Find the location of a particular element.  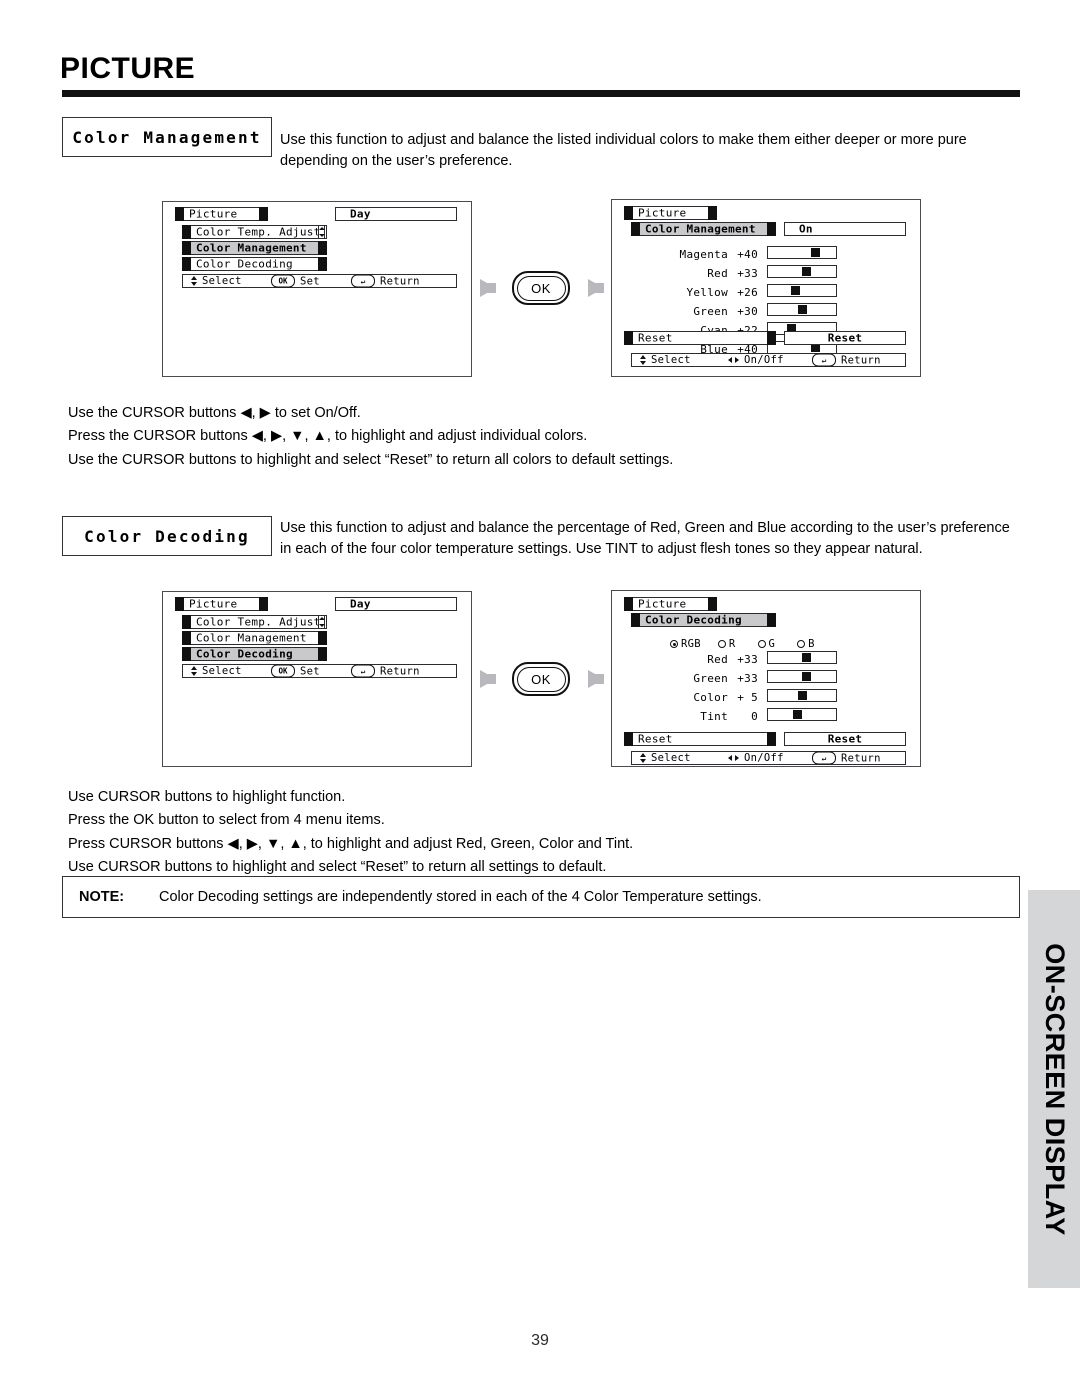

note-label: NOTE: is located at coordinates (102, 897).